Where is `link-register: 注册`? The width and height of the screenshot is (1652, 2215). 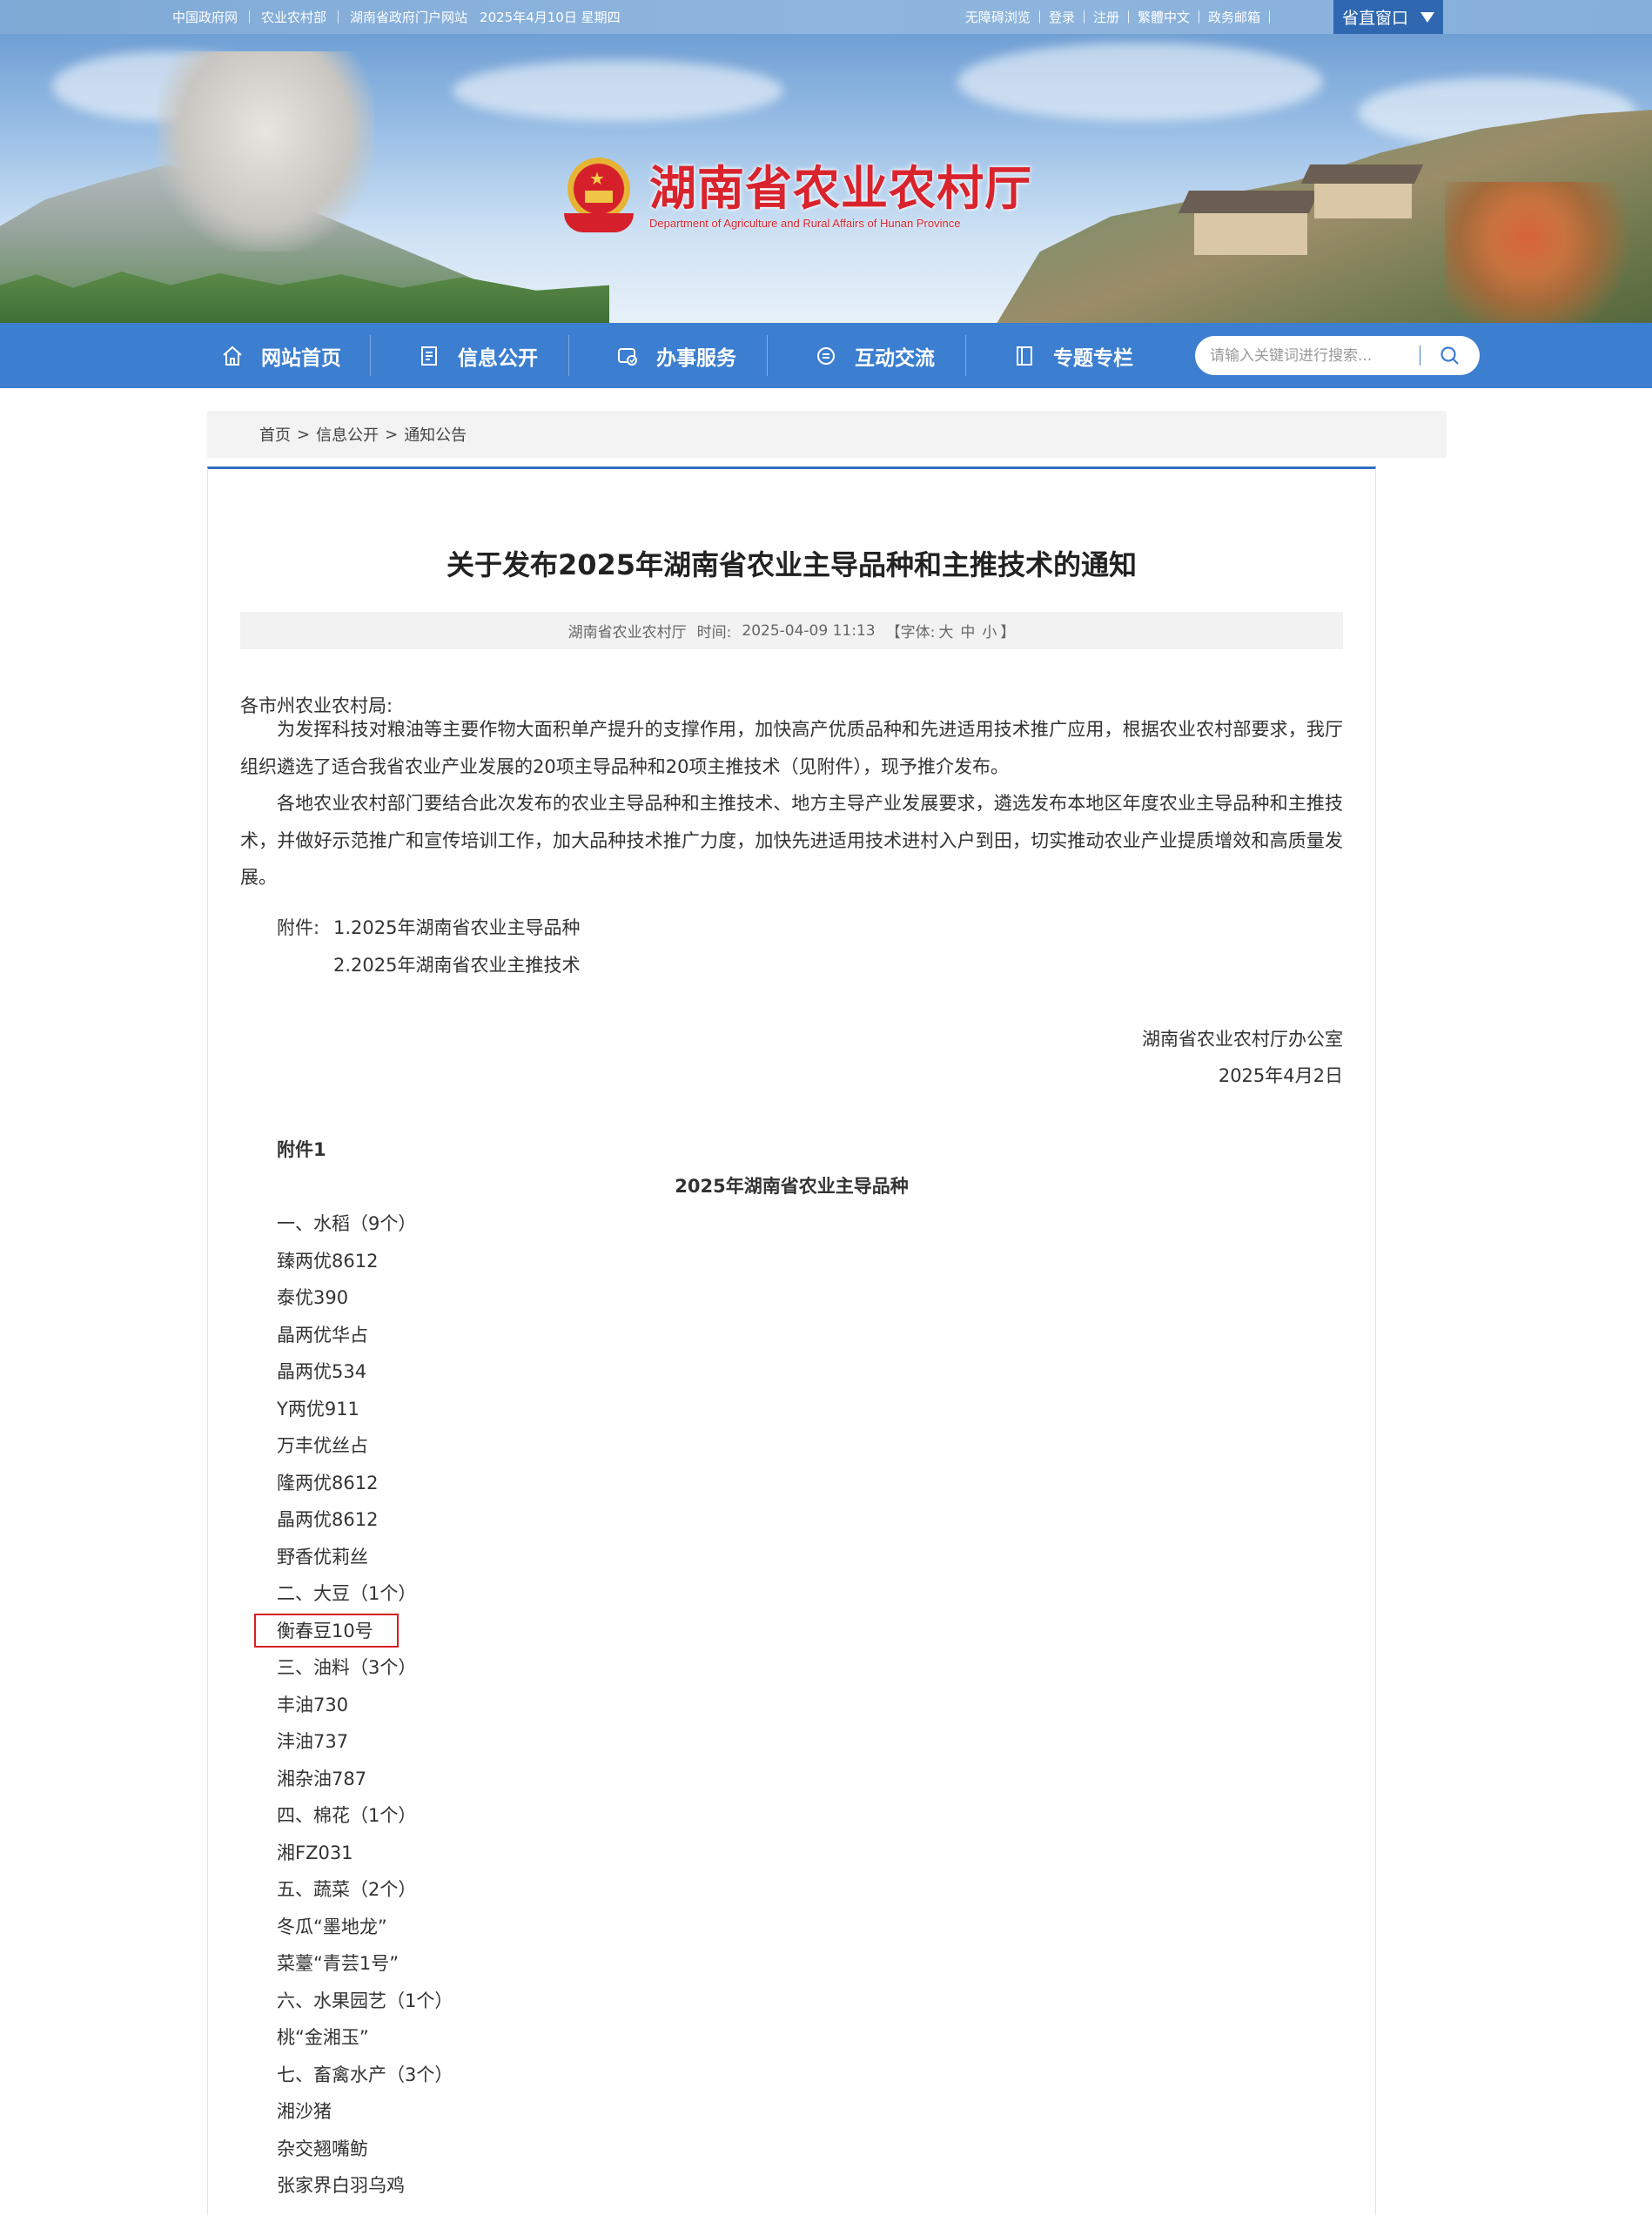 link-register: 注册 is located at coordinates (1106, 17).